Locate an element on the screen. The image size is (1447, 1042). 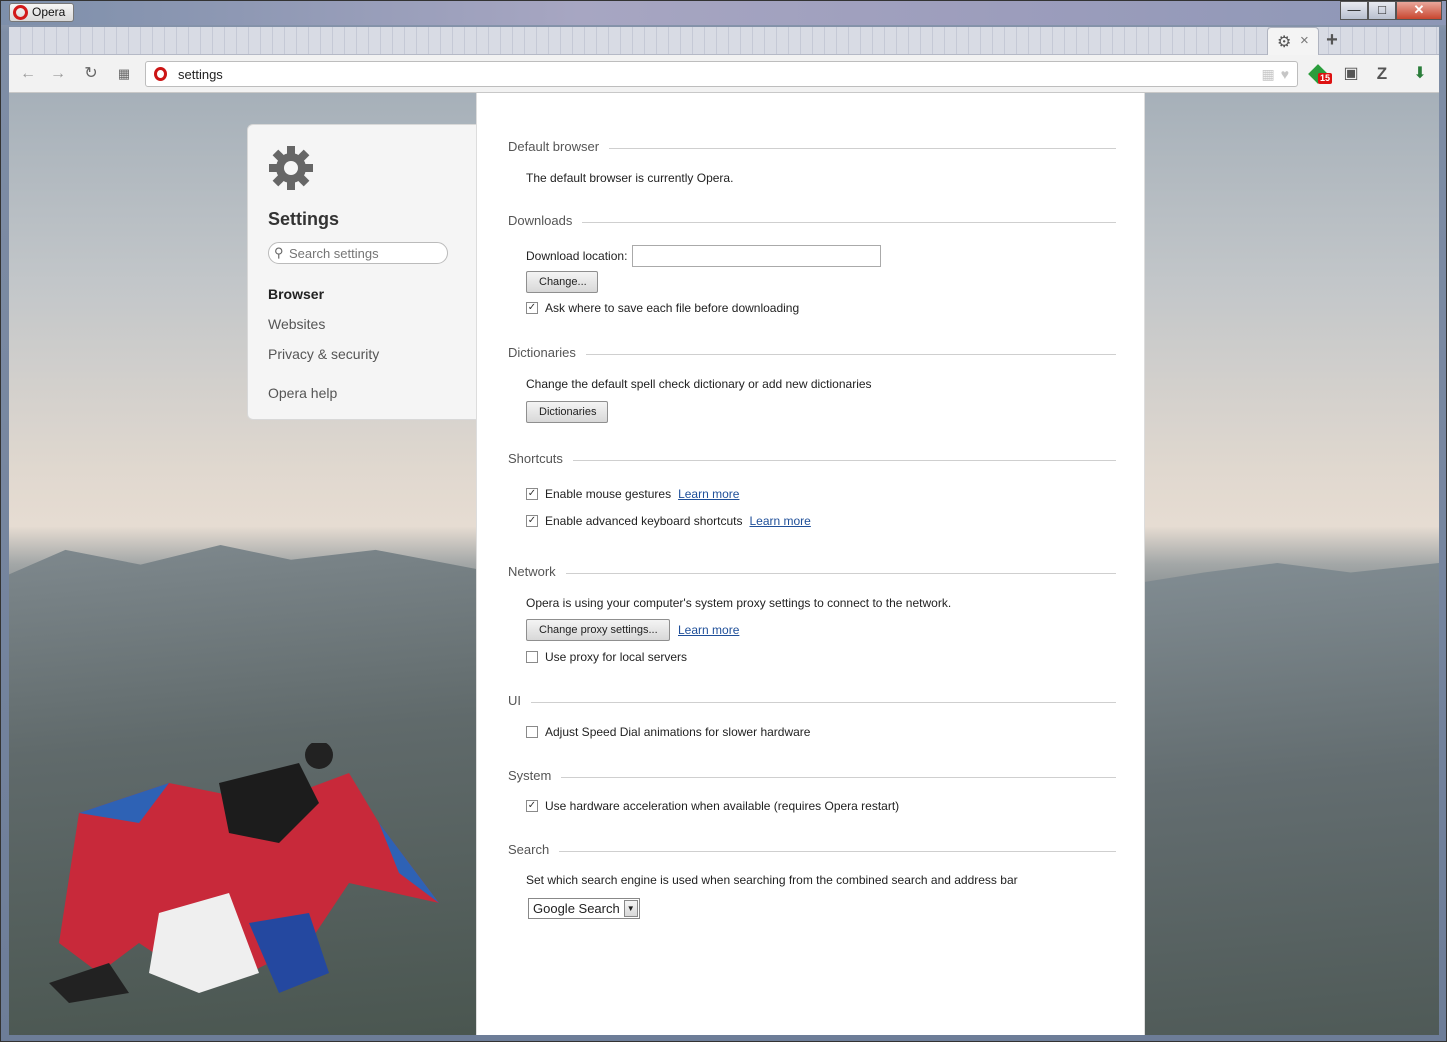
section-title: Search is located at coordinates (534, 849).